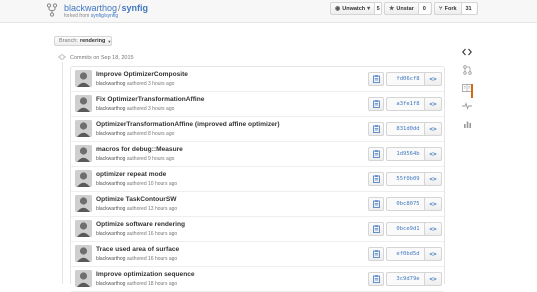  Describe the element at coordinates (472, 91) in the screenshot. I see `active-indicator` at that location.